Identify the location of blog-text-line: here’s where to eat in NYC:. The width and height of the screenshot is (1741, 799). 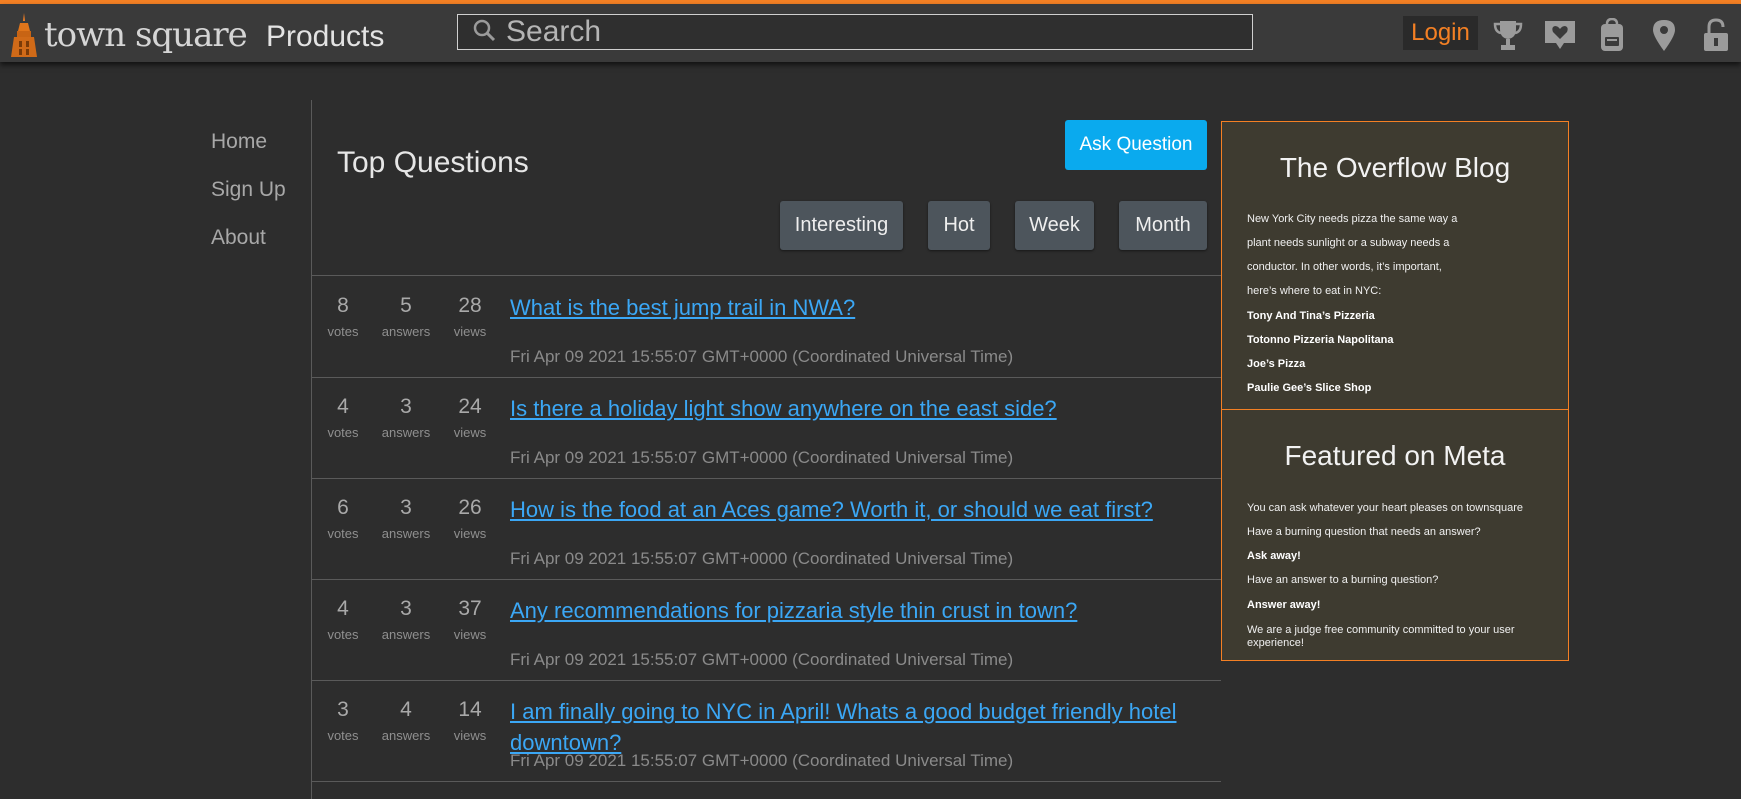
(1314, 291).